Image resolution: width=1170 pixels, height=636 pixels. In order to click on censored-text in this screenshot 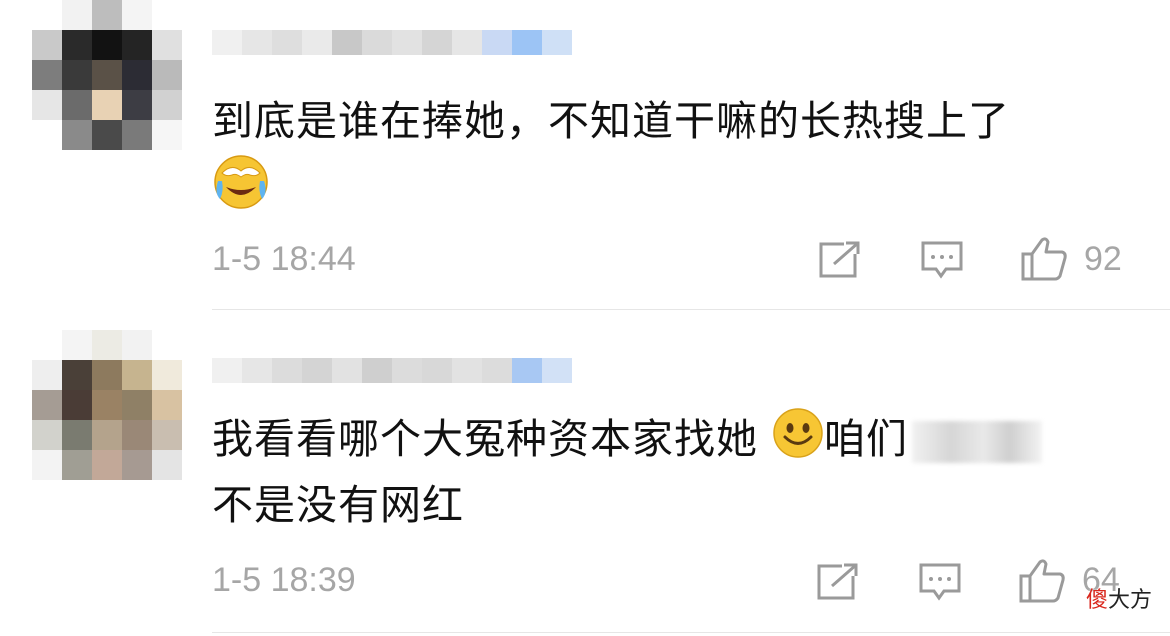, I will do `click(977, 442)`.